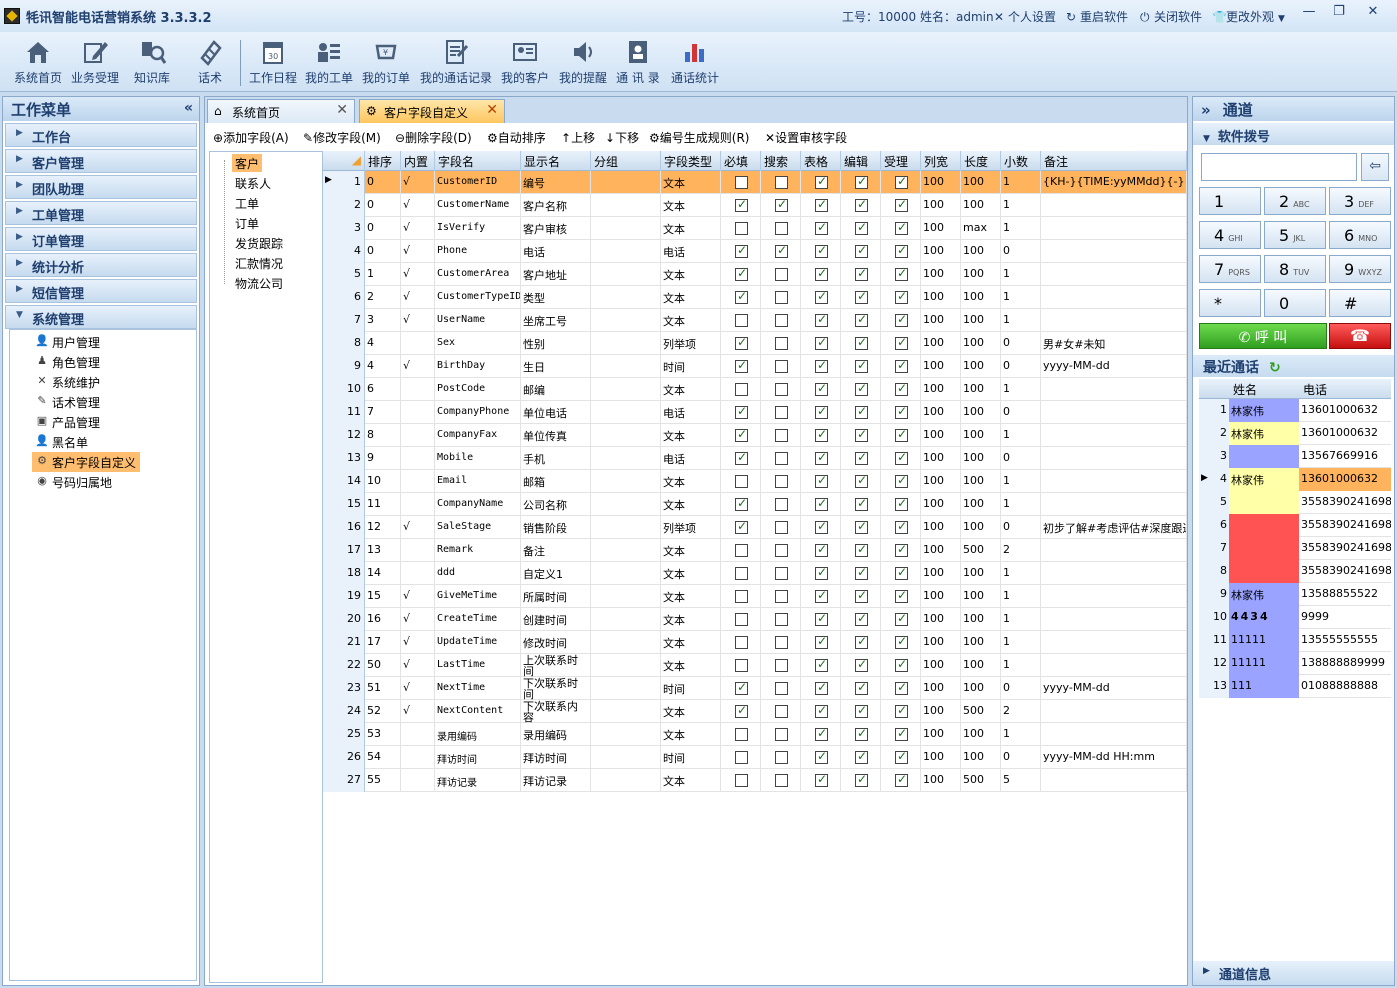 This screenshot has width=1397, height=988. Describe the element at coordinates (344, 734) in the screenshot. I see `cell-n: 25` at that location.